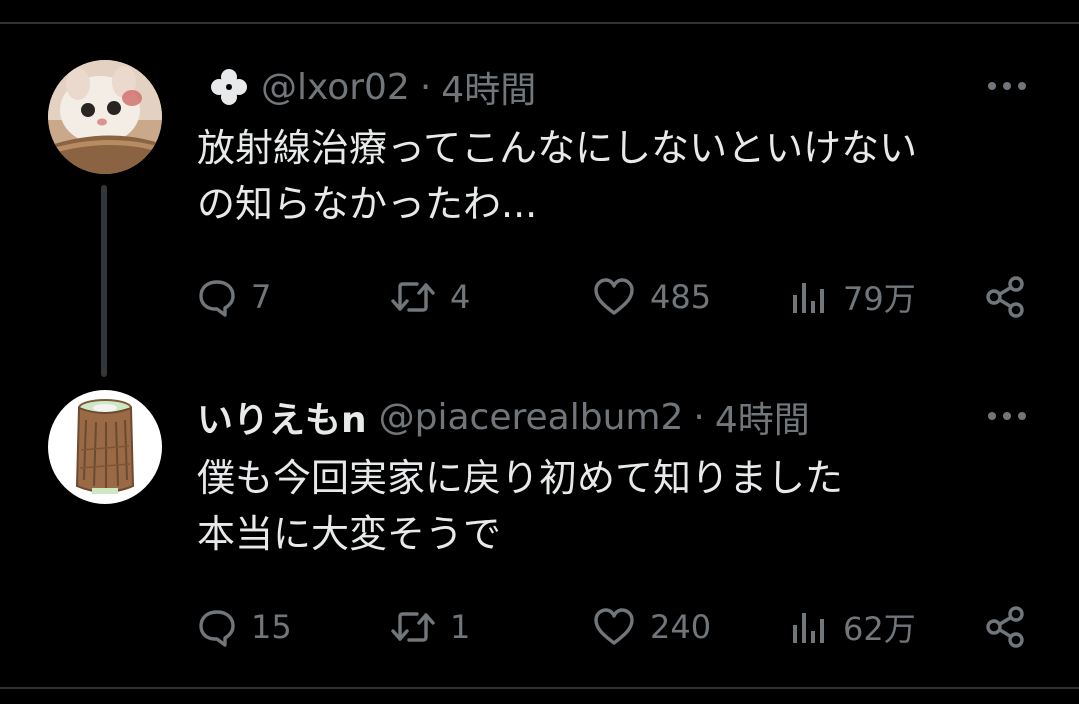 This screenshot has height=704, width=1079. I want to click on reply-button: 7, so click(234, 297).